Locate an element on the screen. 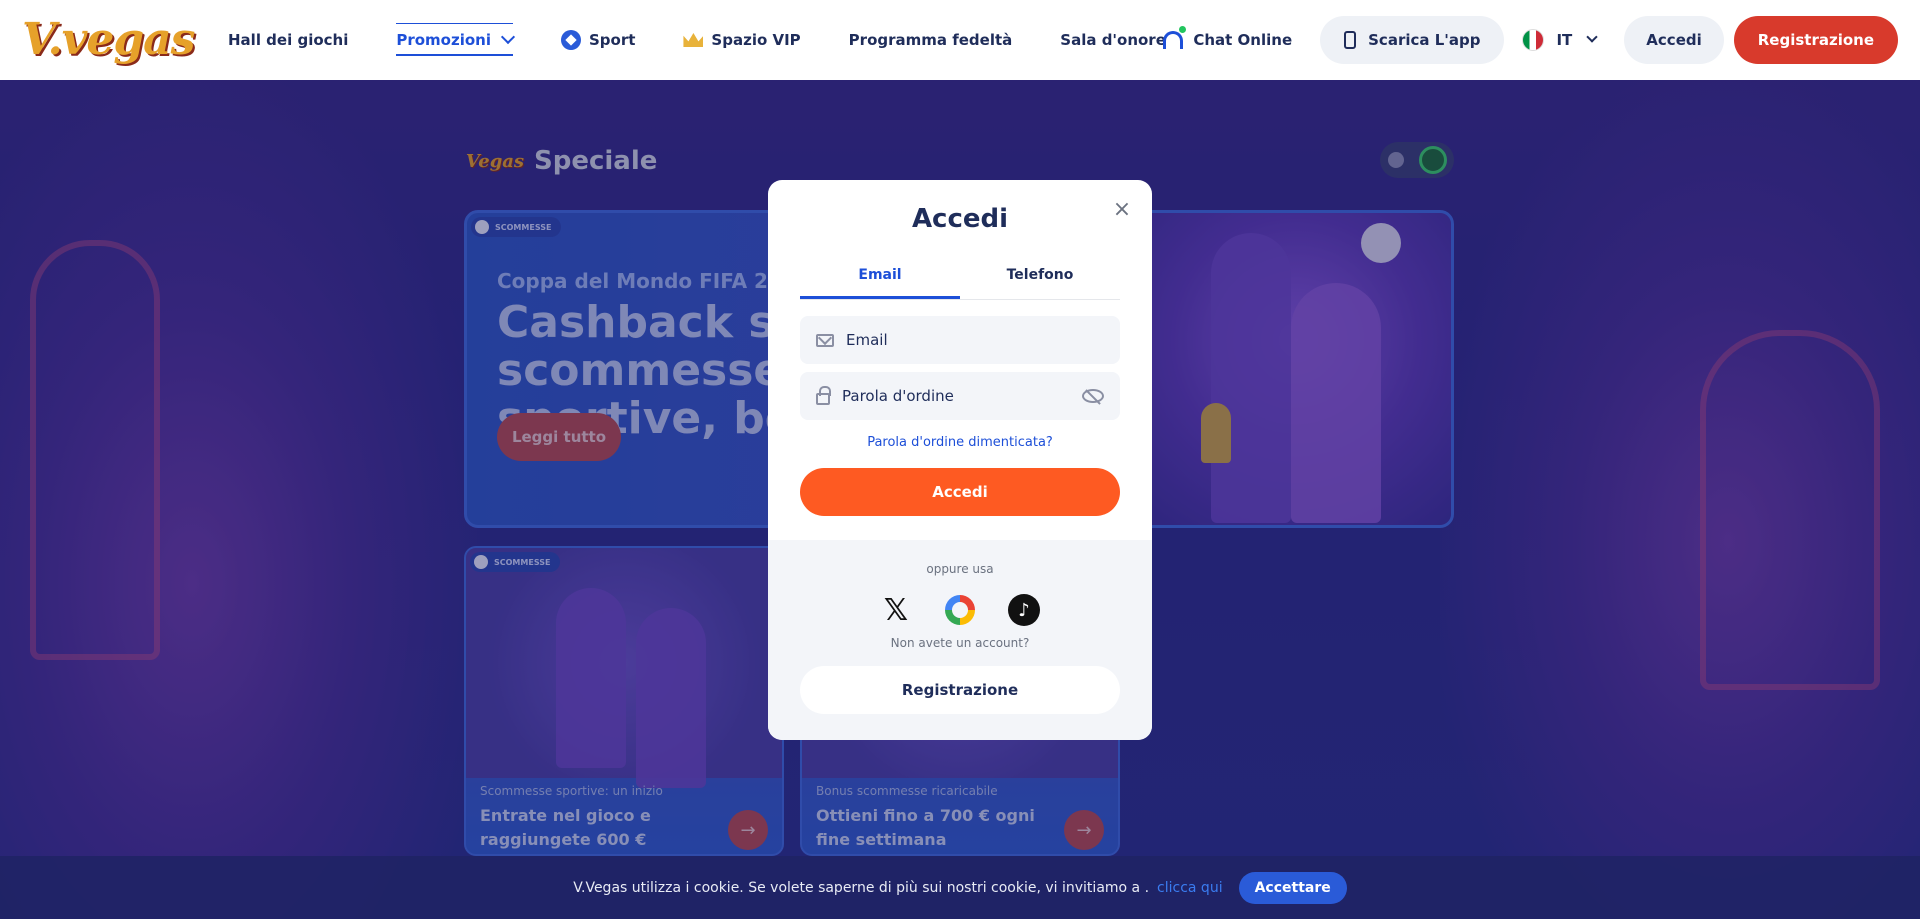 The height and width of the screenshot is (919, 1920). eye-off-icon is located at coordinates (1093, 396).